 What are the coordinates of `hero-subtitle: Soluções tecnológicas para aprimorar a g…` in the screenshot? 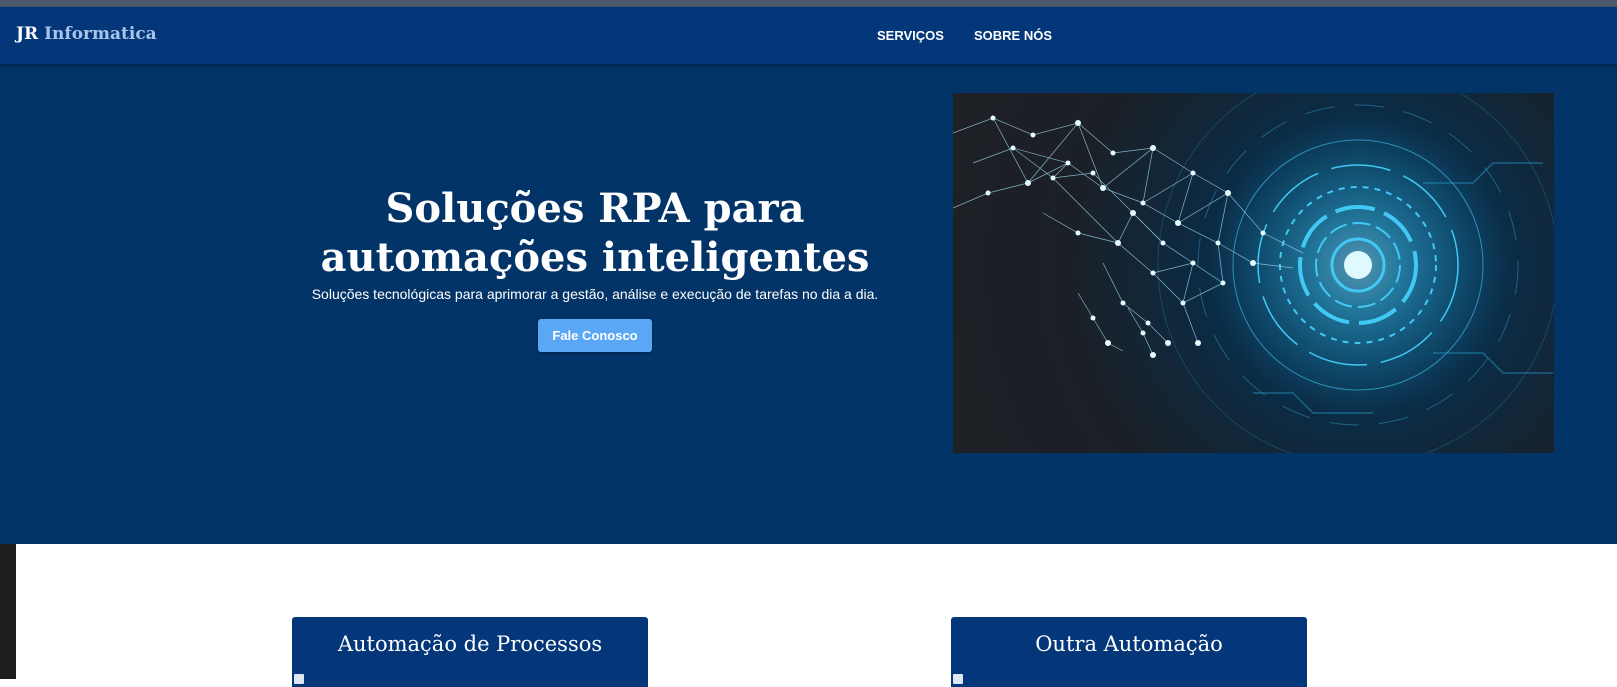 It's located at (595, 294).